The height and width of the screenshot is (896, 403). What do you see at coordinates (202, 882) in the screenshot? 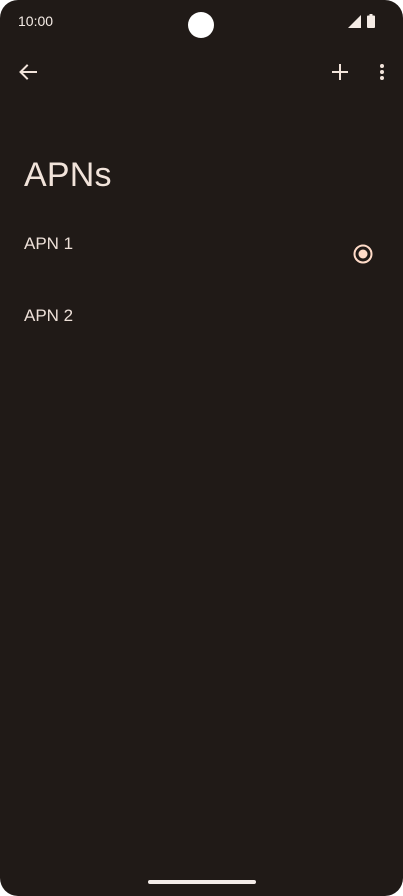
I see `home-indicator` at bounding box center [202, 882].